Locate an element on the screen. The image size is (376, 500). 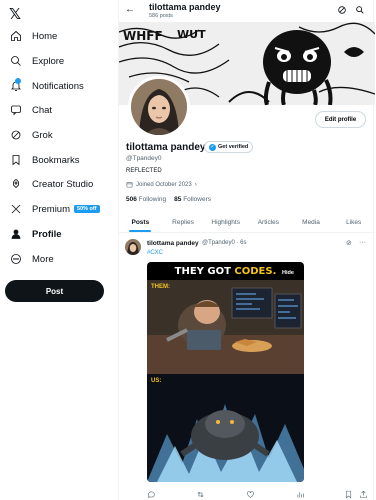
tab-posts: Posts is located at coordinates (140, 222).